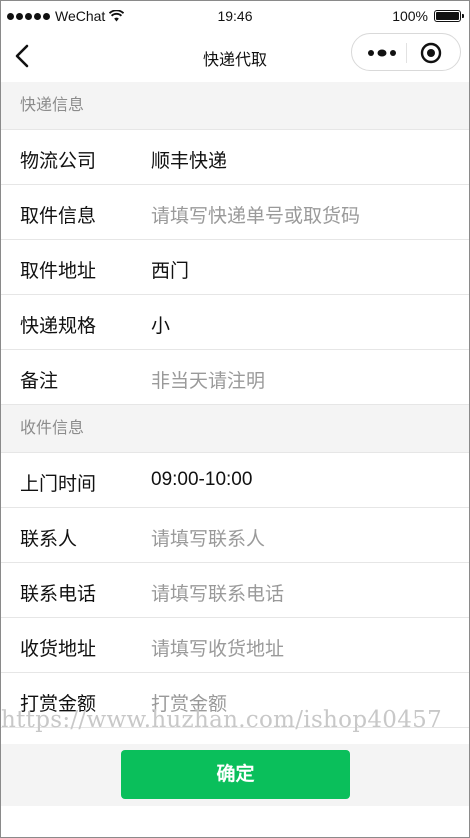  What do you see at coordinates (235, 322) in the screenshot?
I see `form-row-package-size: 快递规格 小` at bounding box center [235, 322].